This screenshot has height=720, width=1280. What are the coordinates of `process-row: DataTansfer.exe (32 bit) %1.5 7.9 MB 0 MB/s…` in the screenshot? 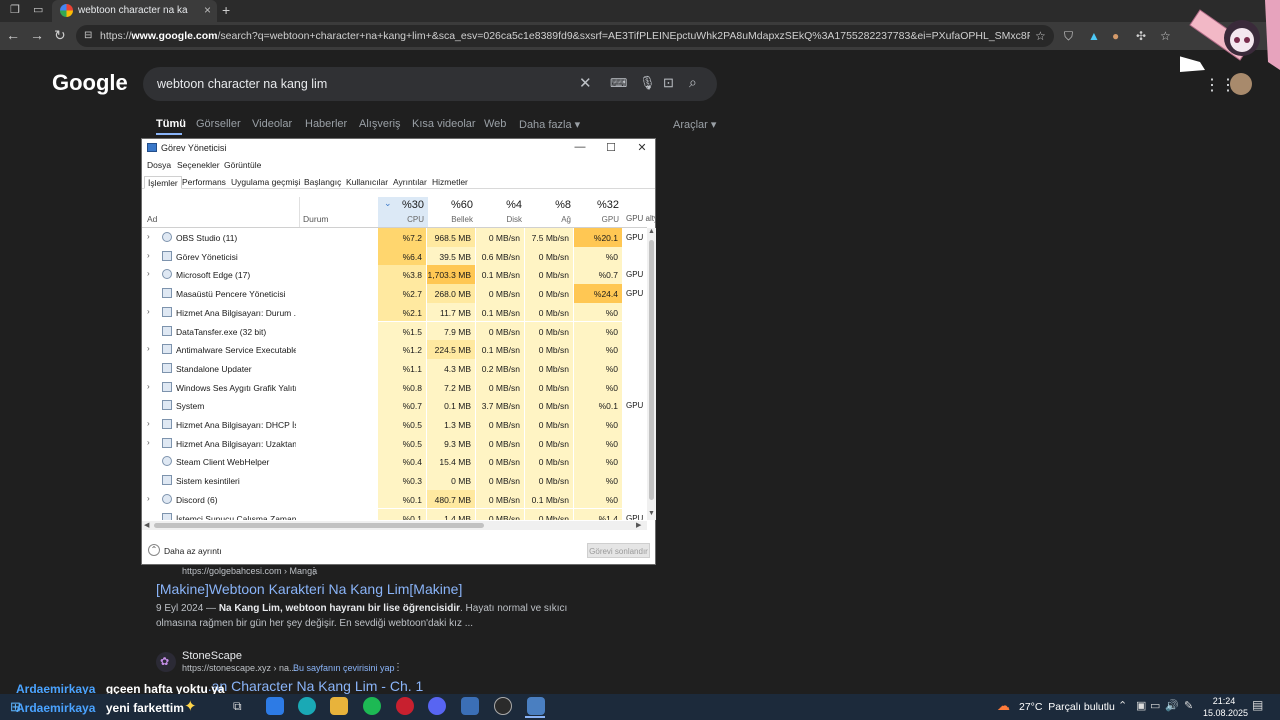 It's located at (394, 331).